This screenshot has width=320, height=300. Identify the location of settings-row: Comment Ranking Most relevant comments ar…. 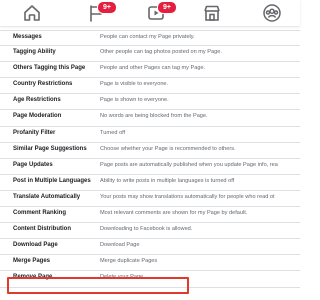
(150, 215).